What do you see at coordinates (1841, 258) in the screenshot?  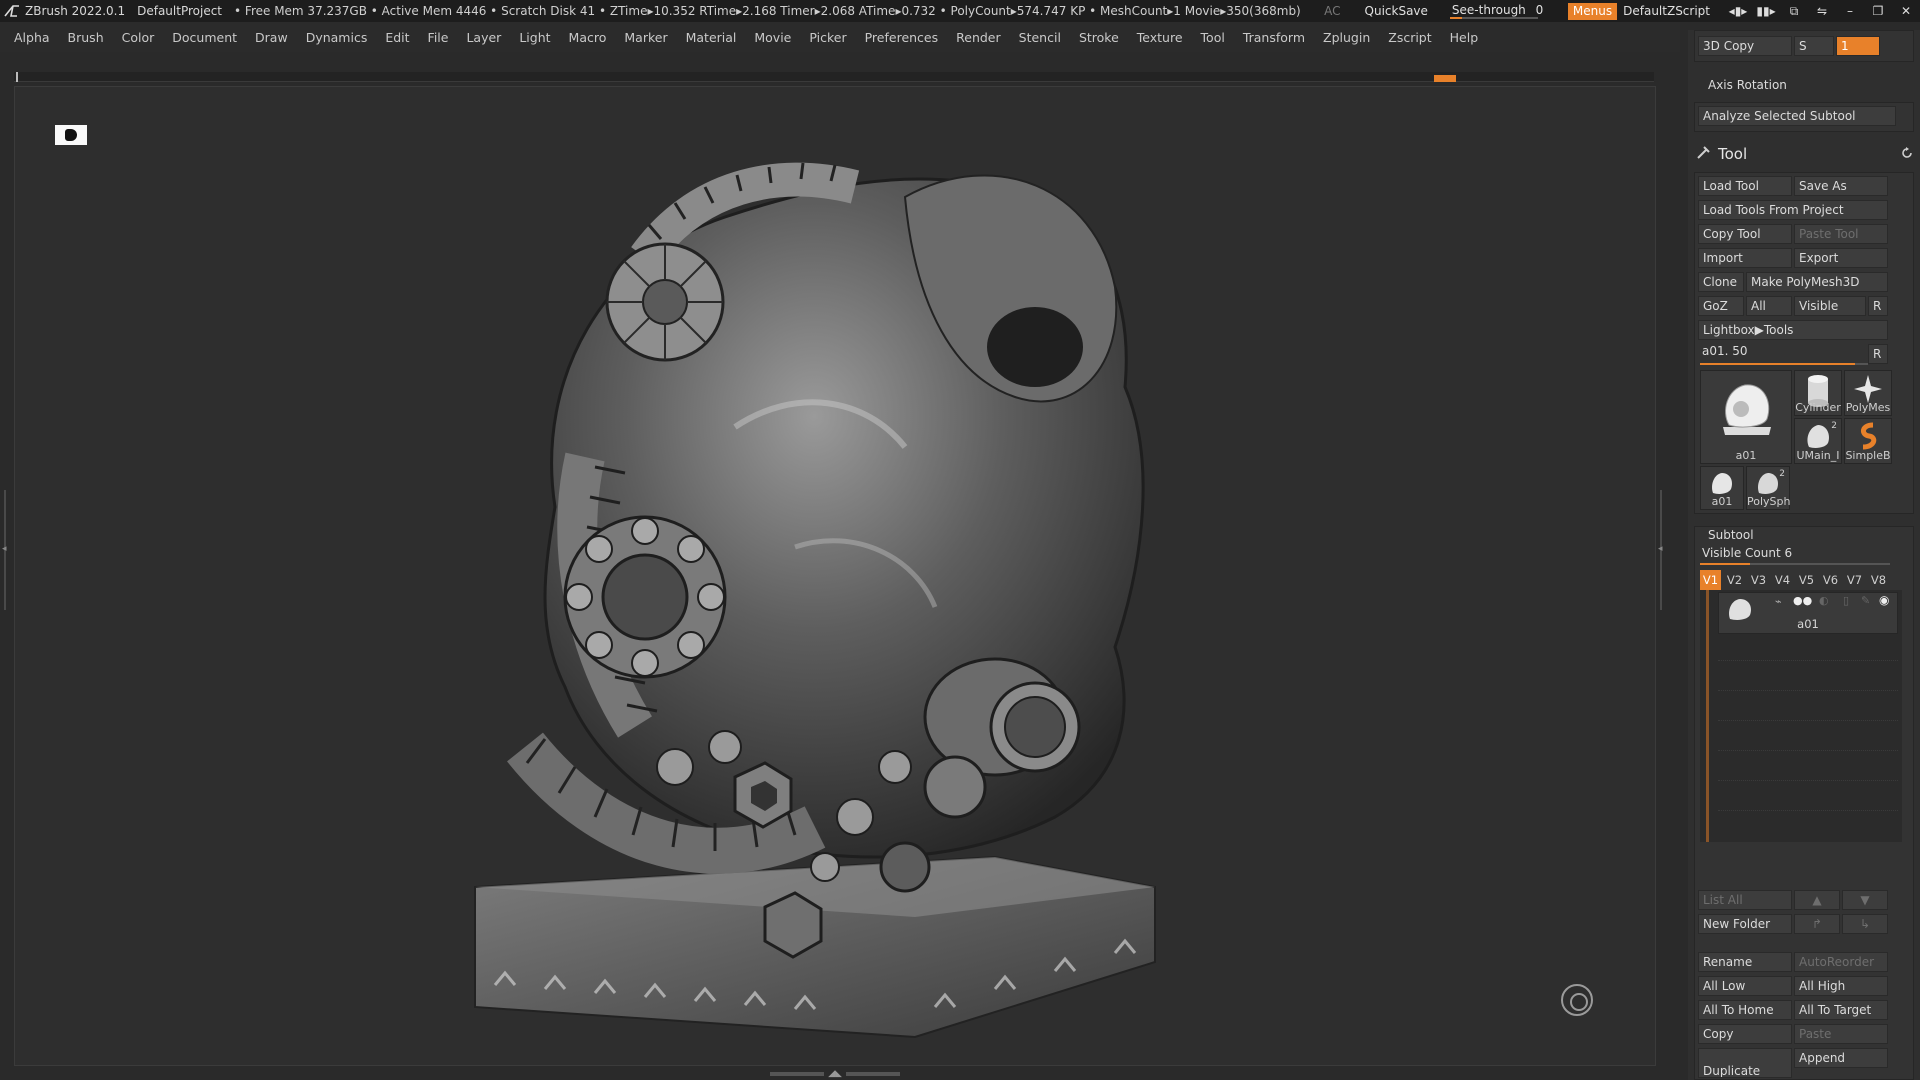 I see `export-button: Export` at bounding box center [1841, 258].